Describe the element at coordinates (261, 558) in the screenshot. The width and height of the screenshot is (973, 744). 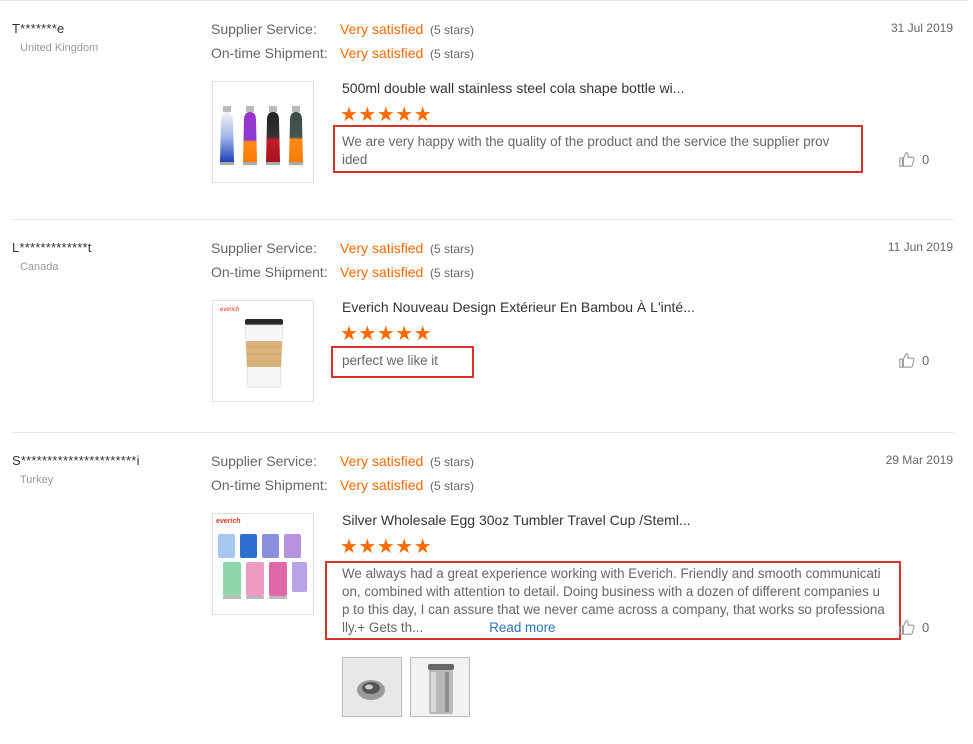
I see `tumblers-image: everich` at that location.